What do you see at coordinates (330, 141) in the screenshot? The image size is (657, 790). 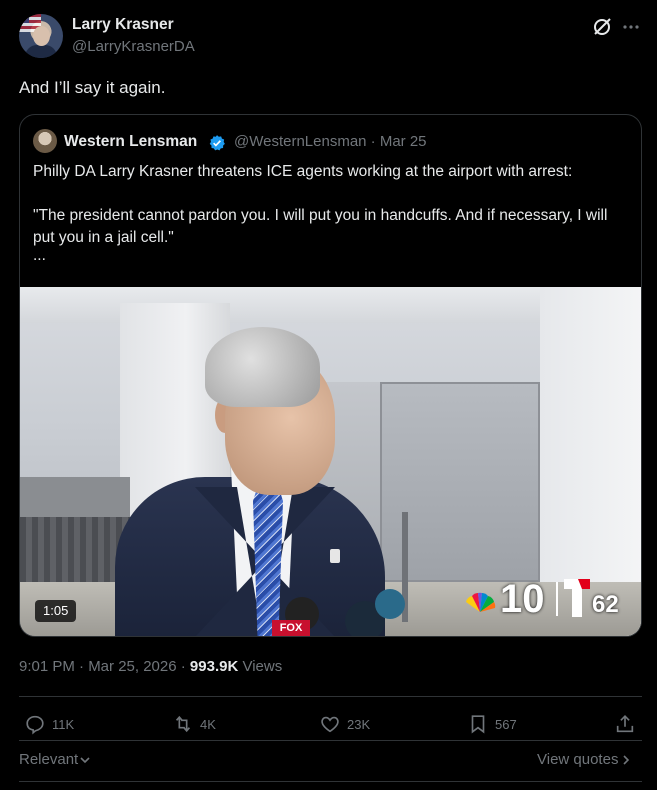 I see `quoted-handle-date: @WesternLensman · Mar 25` at bounding box center [330, 141].